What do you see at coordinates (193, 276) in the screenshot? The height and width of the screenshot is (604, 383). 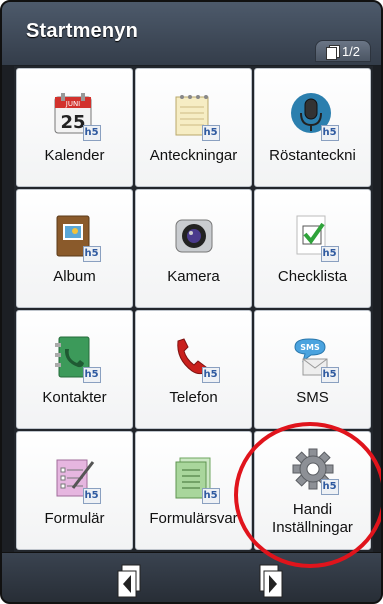 I see `tile-label: Kamera` at bounding box center [193, 276].